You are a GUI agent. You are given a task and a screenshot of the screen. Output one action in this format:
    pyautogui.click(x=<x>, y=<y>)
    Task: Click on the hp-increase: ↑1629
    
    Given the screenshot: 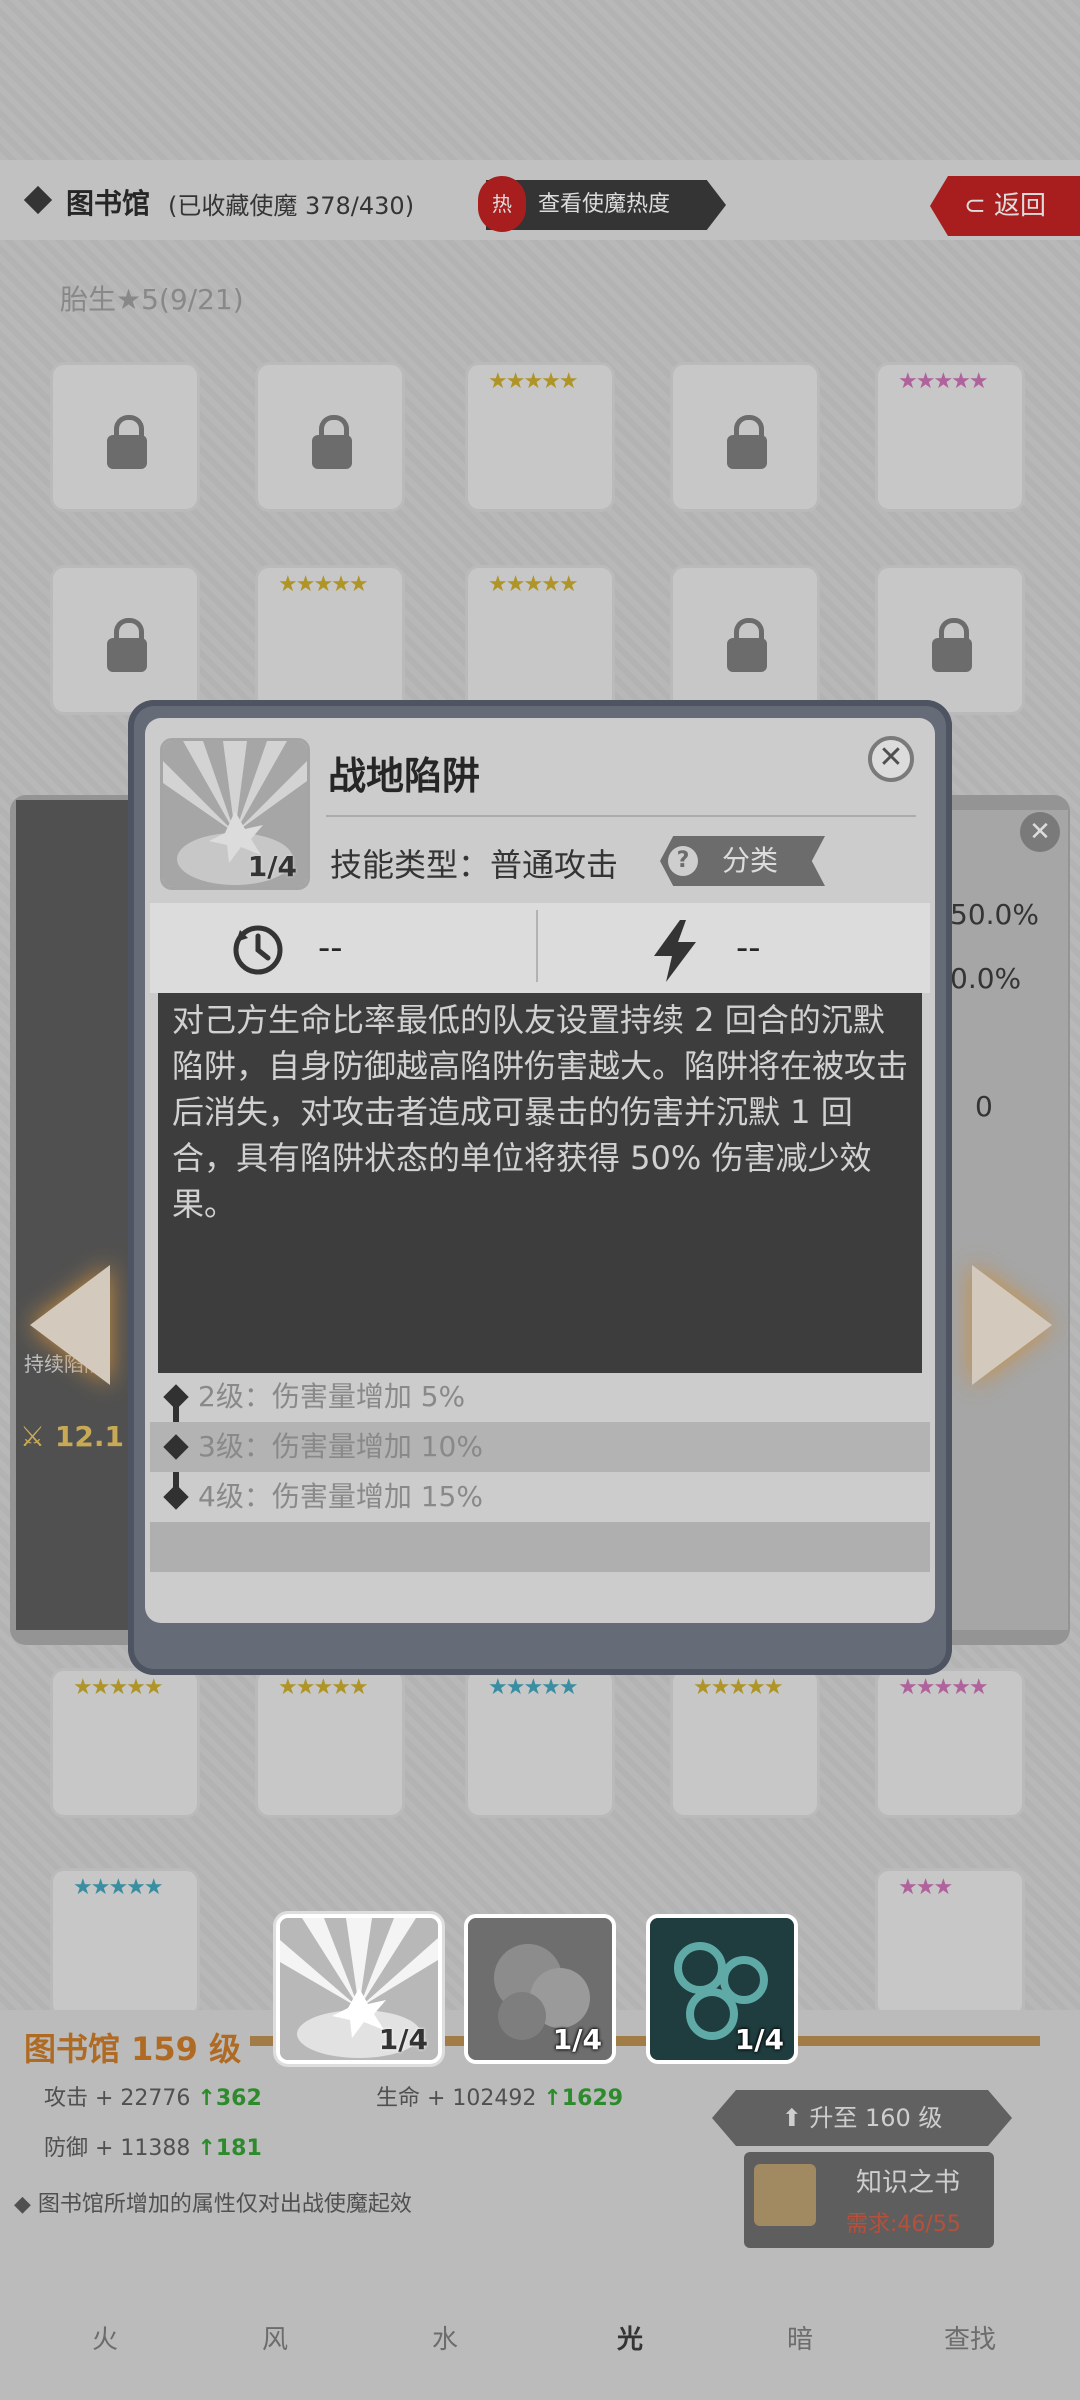 What is the action you would take?
    pyautogui.click(x=583, y=2098)
    